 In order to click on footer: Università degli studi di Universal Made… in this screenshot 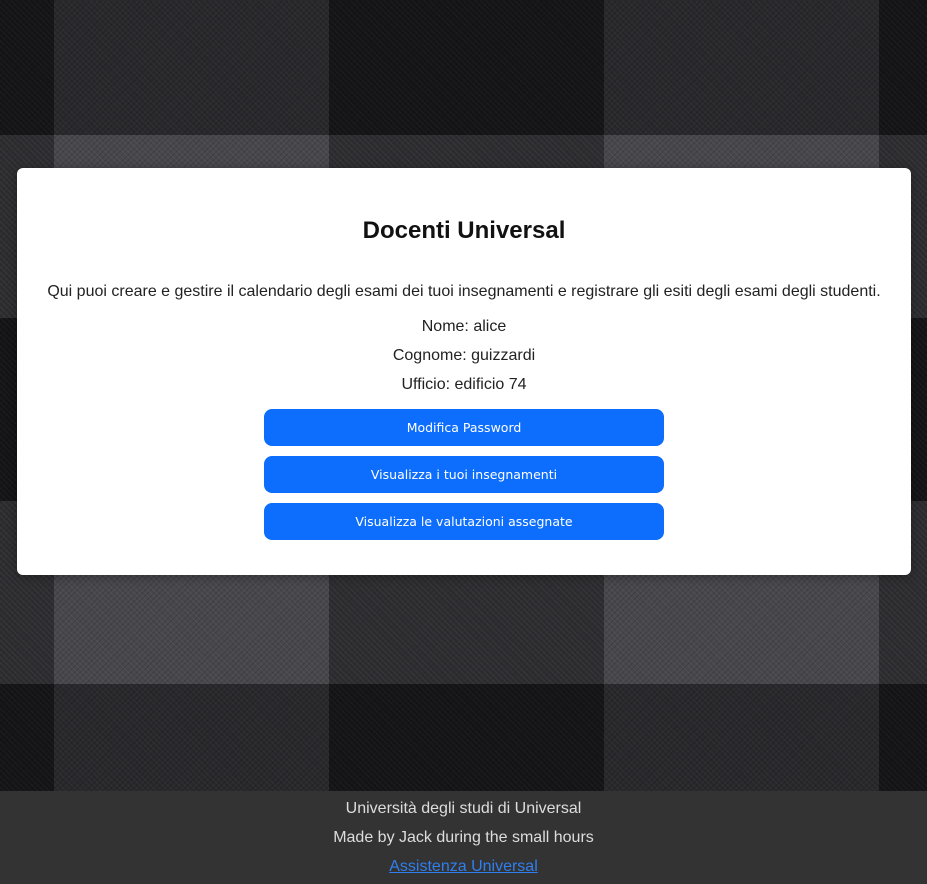, I will do `click(463, 837)`.